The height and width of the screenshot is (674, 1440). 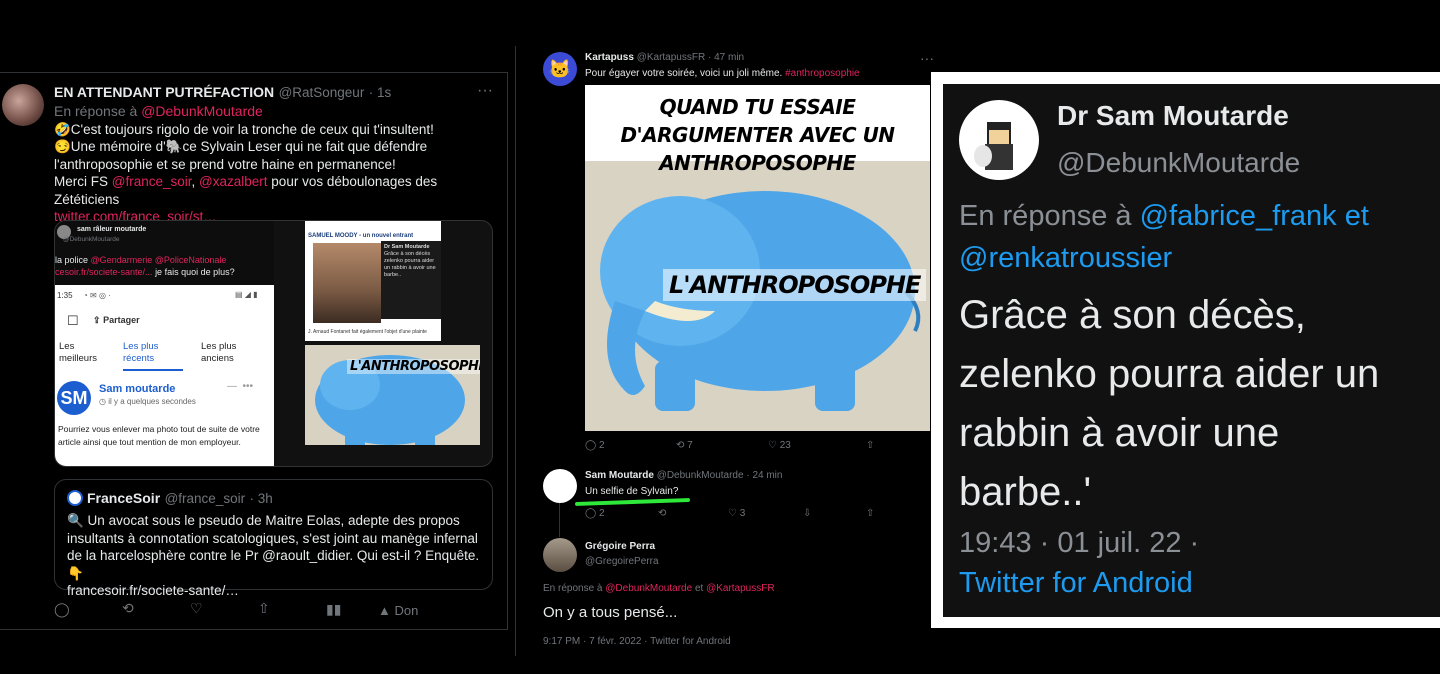 I want to click on media-image-3: L'ANTHROPOSOPHE, so click(x=392, y=395).